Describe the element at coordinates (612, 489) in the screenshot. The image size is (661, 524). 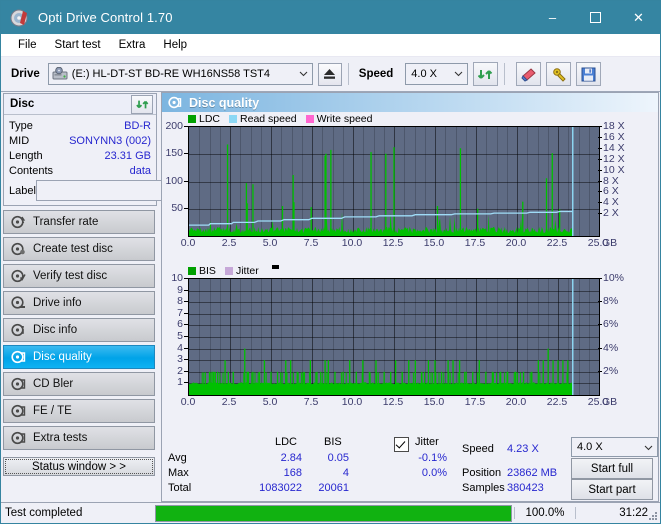
I see `start-part-button: Start part` at that location.